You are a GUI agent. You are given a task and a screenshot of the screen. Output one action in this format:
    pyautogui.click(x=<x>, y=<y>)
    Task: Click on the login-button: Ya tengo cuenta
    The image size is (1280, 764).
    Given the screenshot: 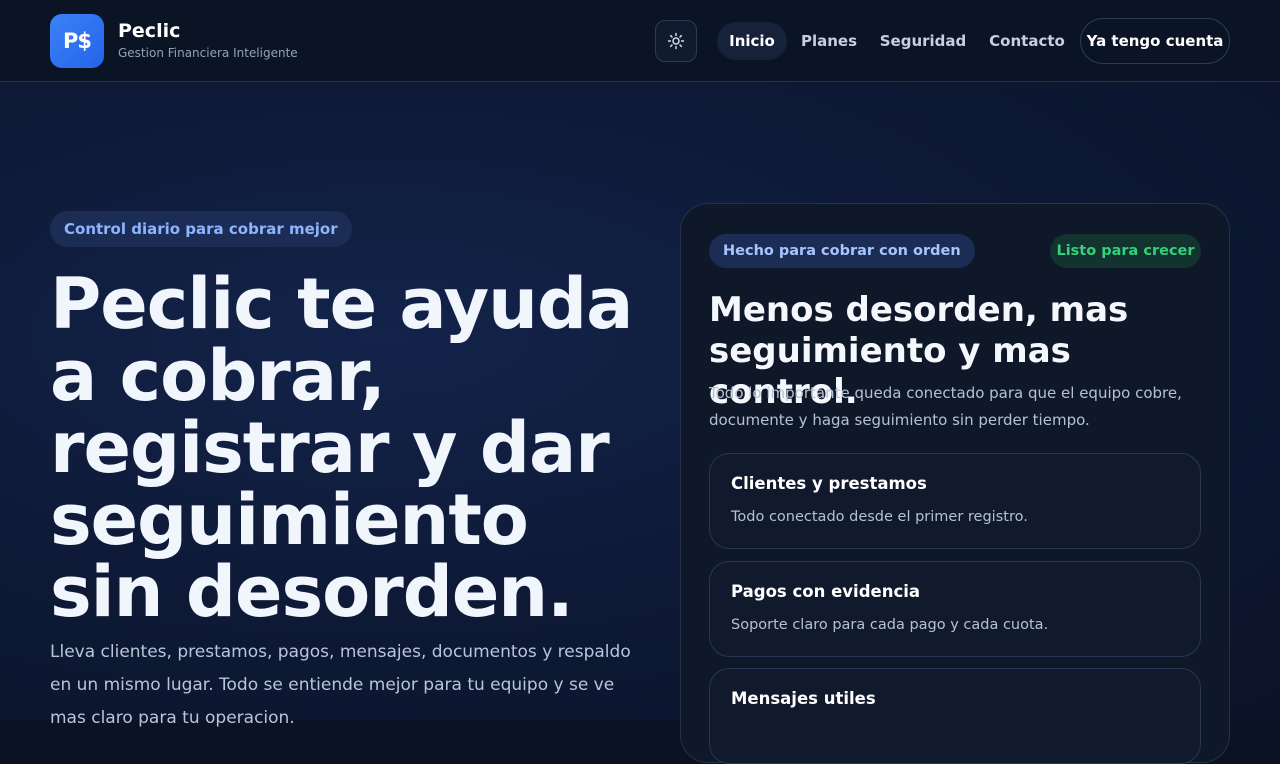 What is the action you would take?
    pyautogui.click(x=1155, y=41)
    